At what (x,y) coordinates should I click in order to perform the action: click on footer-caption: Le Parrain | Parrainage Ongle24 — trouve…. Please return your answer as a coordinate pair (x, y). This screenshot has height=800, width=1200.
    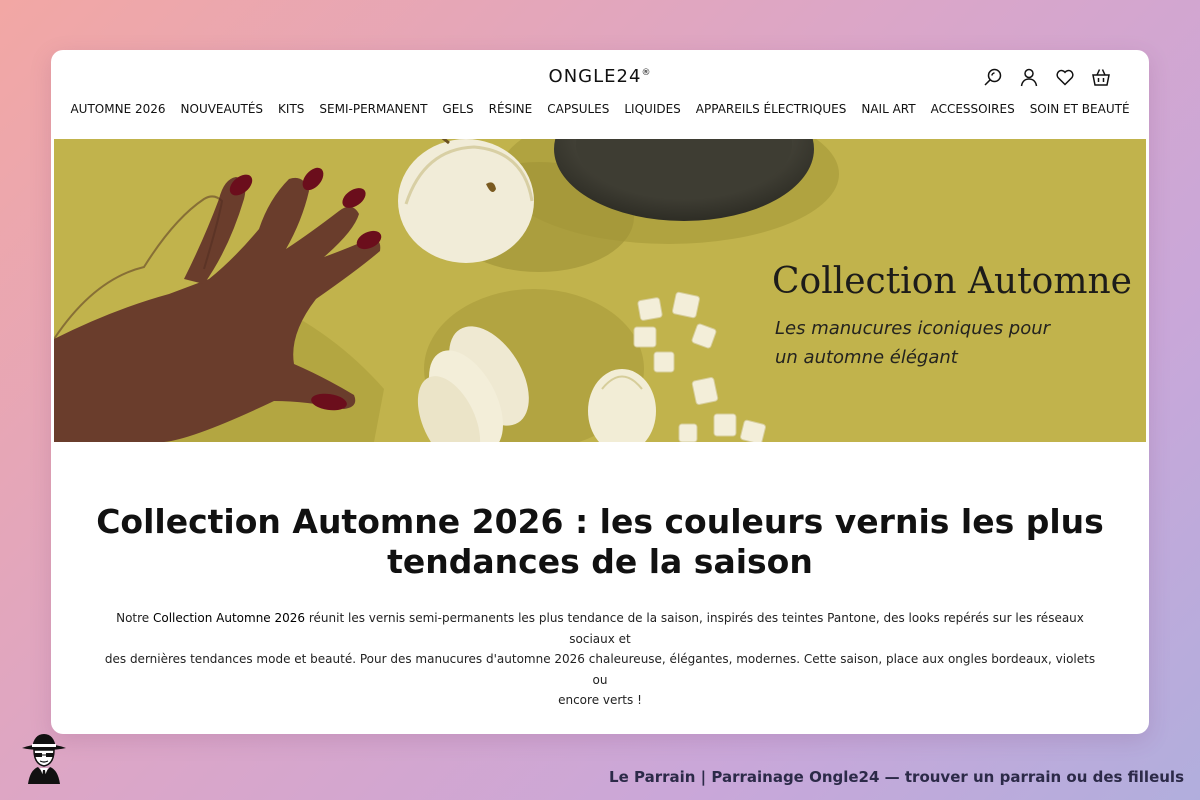
    Looking at the image, I should click on (896, 777).